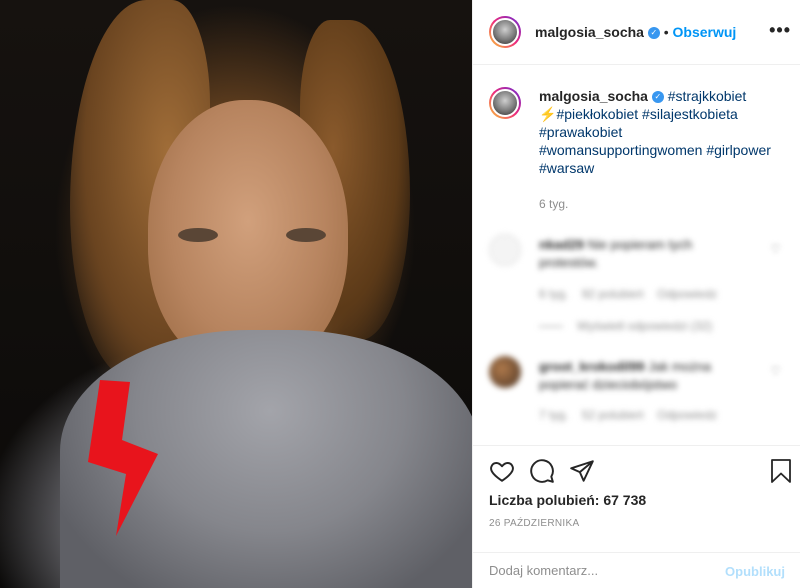 The height and width of the screenshot is (588, 800). I want to click on comment-input, so click(599, 570).